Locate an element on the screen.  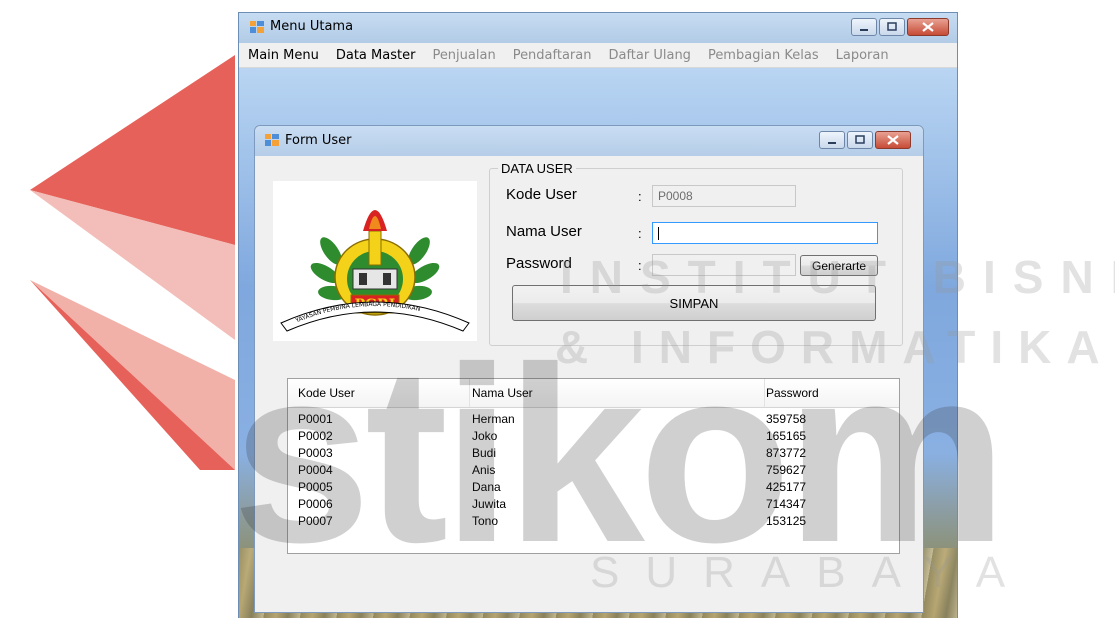
nama-user-colon: : is located at coordinates (640, 233).